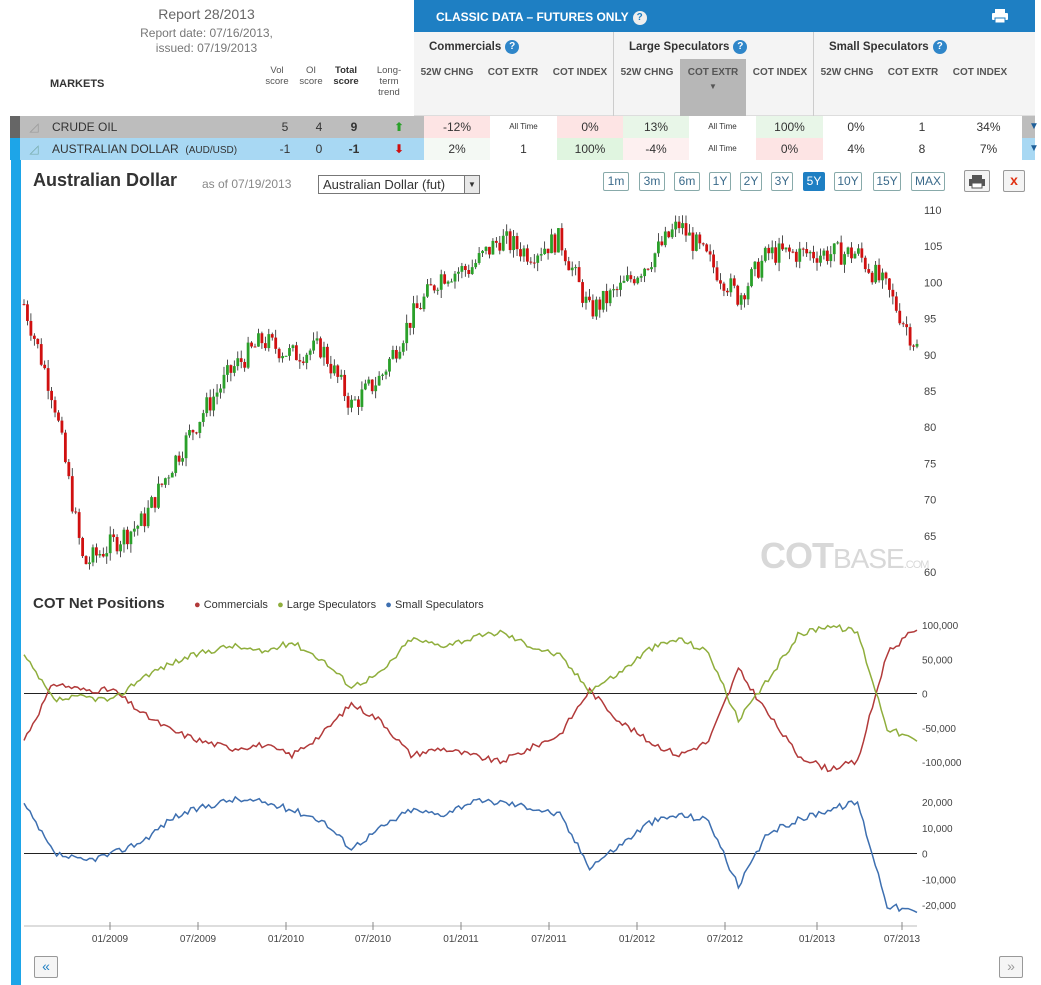 The height and width of the screenshot is (985, 1041). What do you see at coordinates (930, 356) in the screenshot?
I see `price-y-tick: 90` at bounding box center [930, 356].